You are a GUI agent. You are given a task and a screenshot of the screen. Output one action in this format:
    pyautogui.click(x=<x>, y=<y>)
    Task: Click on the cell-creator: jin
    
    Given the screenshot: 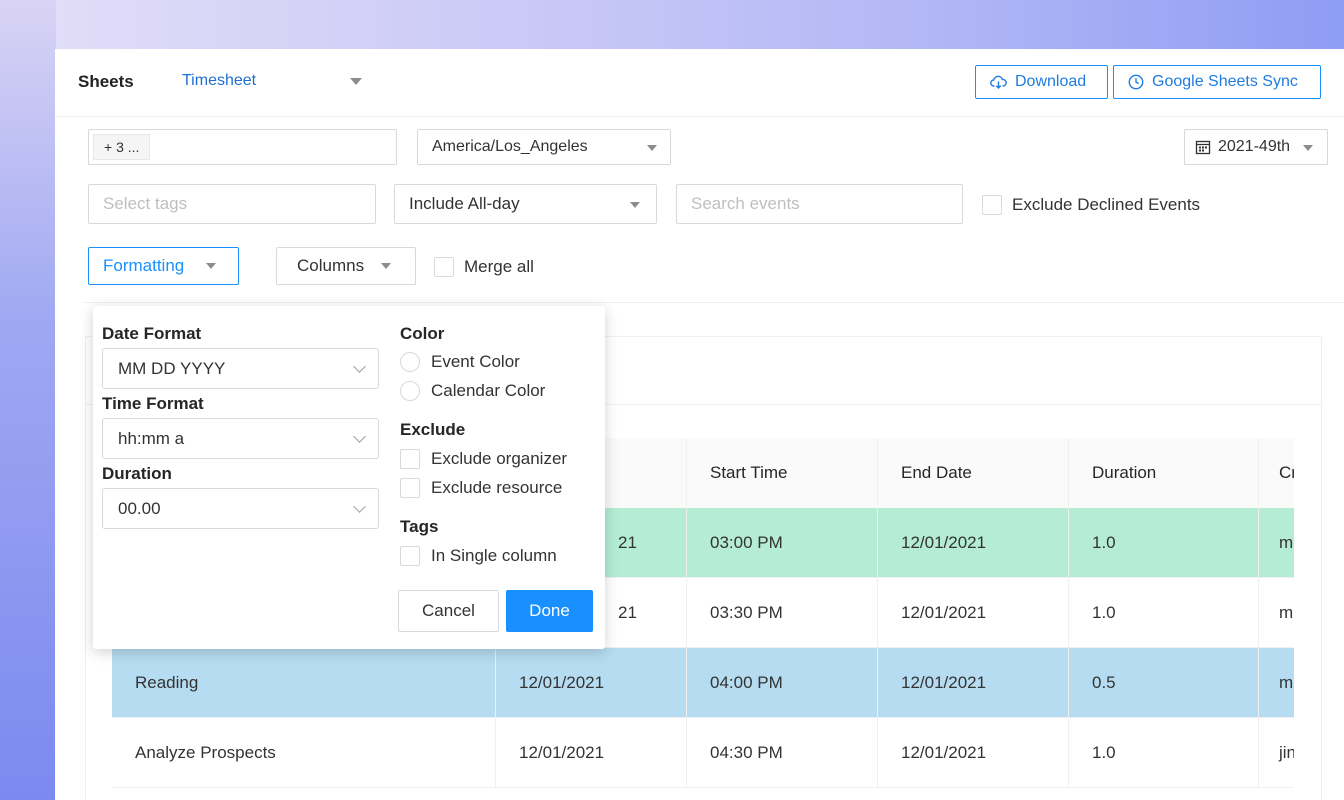 What is the action you would take?
    pyautogui.click(x=1286, y=752)
    